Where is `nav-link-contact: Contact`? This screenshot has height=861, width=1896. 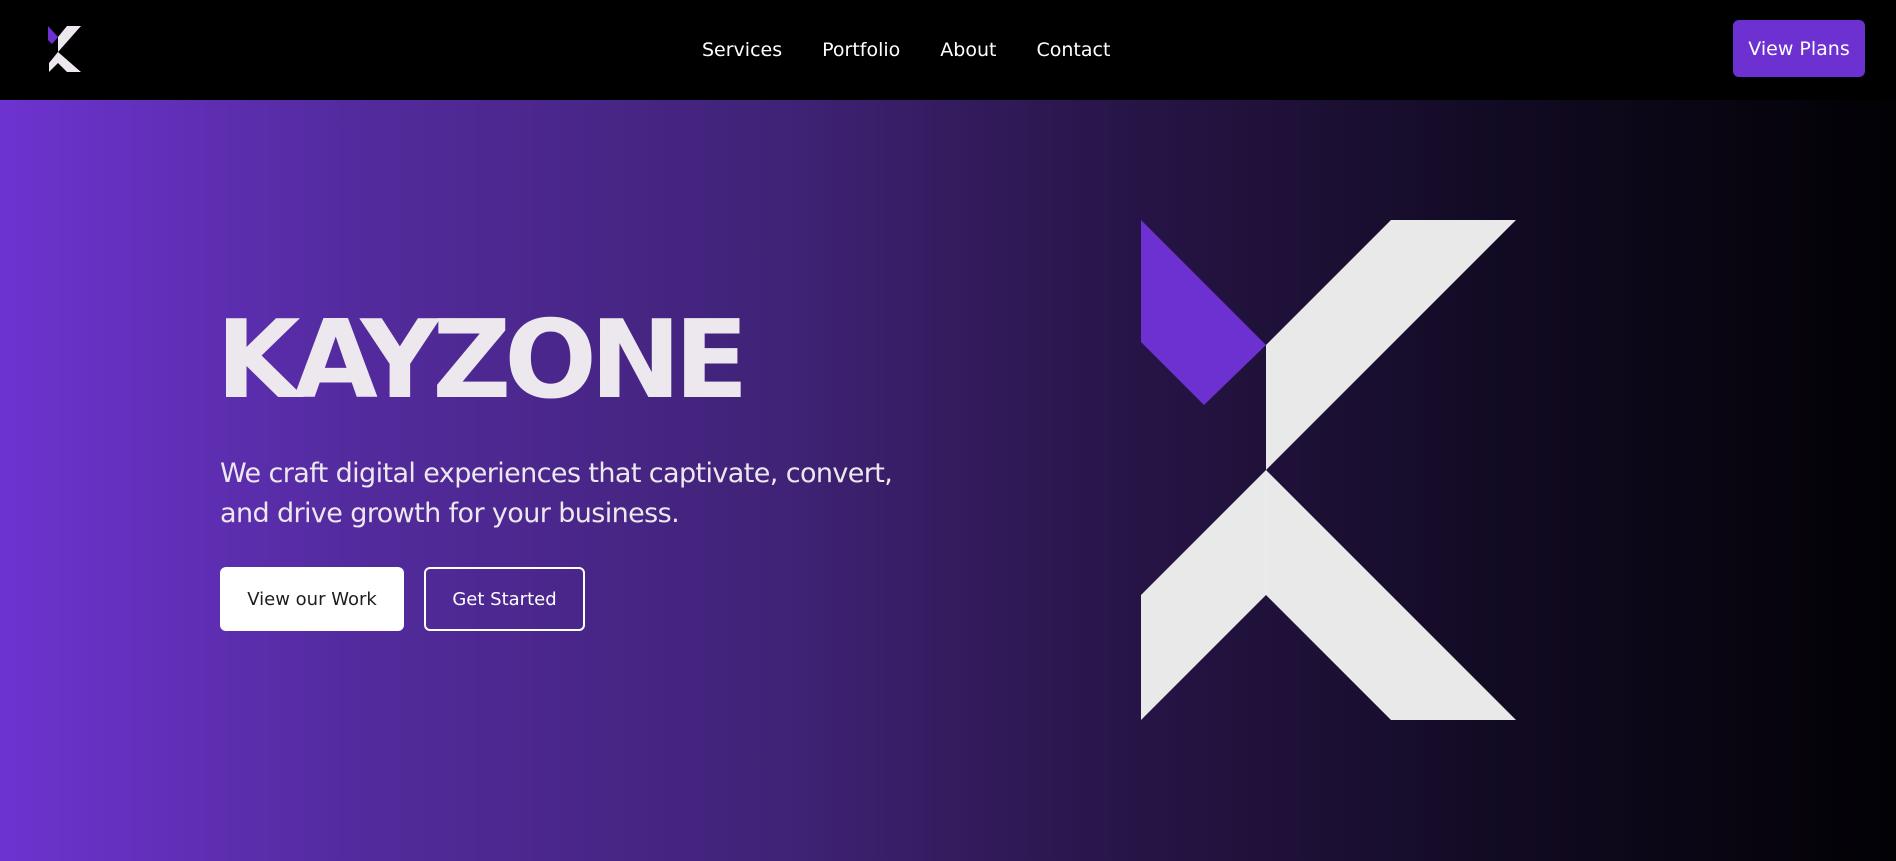 nav-link-contact: Contact is located at coordinates (1073, 50).